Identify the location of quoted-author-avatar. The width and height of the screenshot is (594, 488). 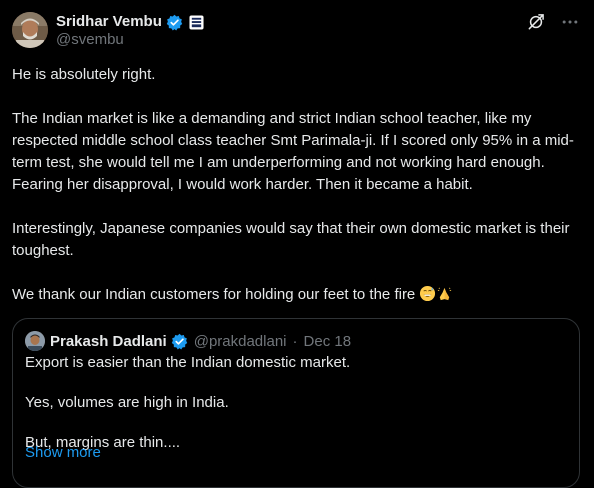
(35, 341).